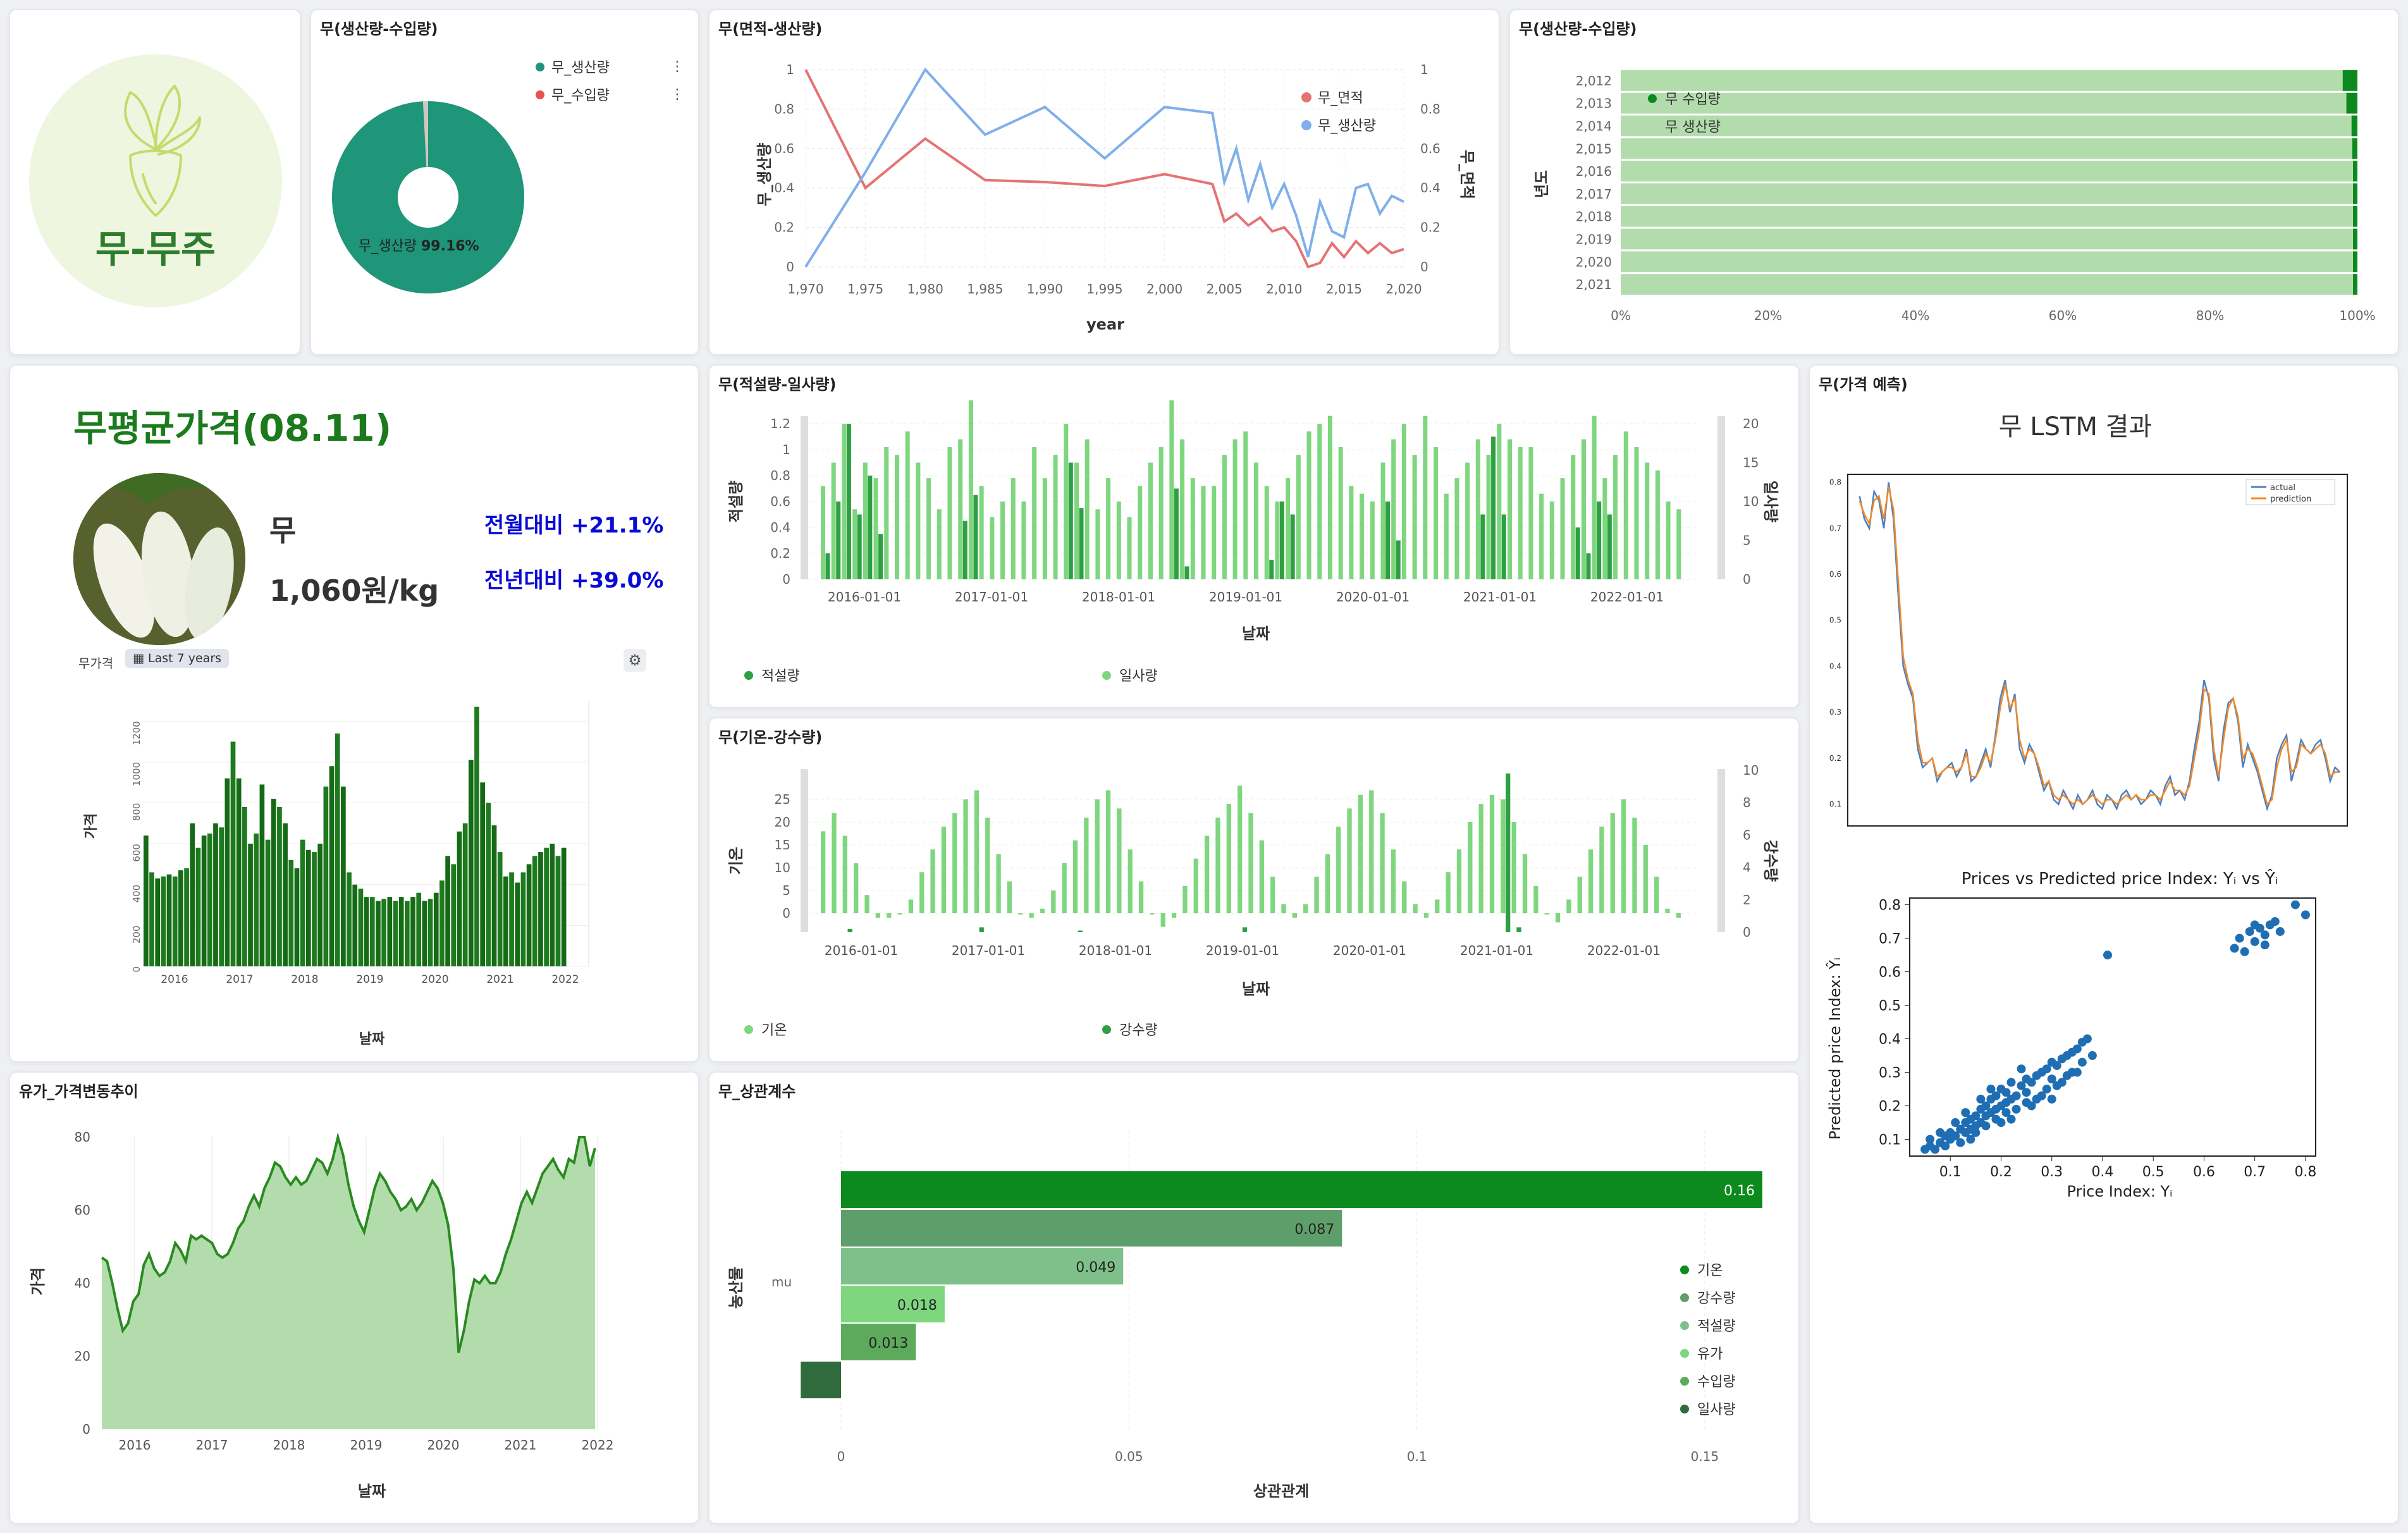 This screenshot has width=2408, height=1533. I want to click on pie-chart: 무_생산량 ⋮ 무_수입량 ⋮ 무_생산량 99.16%, so click(507, 176).